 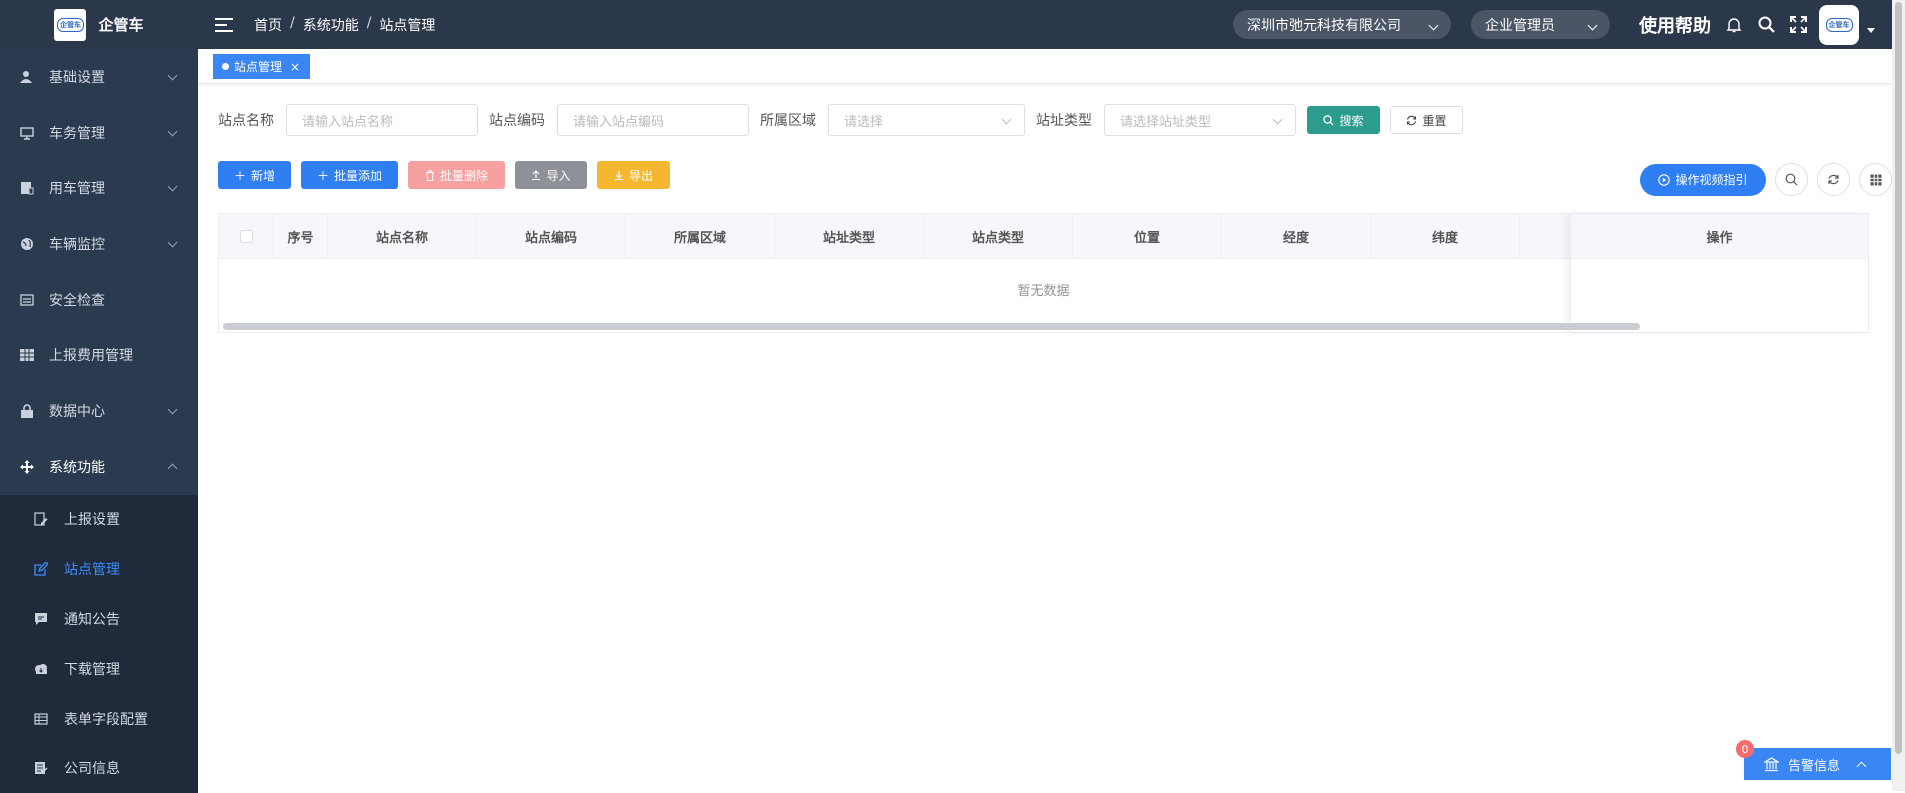 What do you see at coordinates (1045, 66) in the screenshot?
I see `tabs-bar: 站点管理 ×` at bounding box center [1045, 66].